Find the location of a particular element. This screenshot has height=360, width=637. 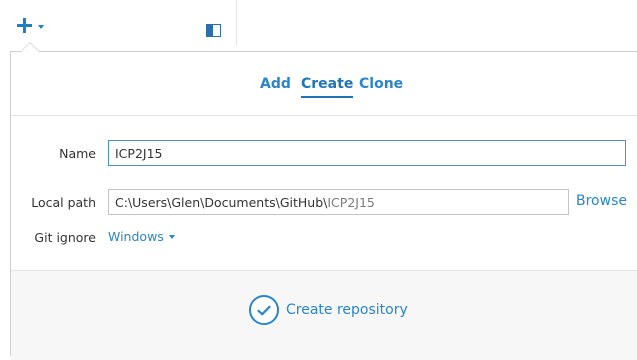

create-repository-label: Create repository is located at coordinates (347, 310).